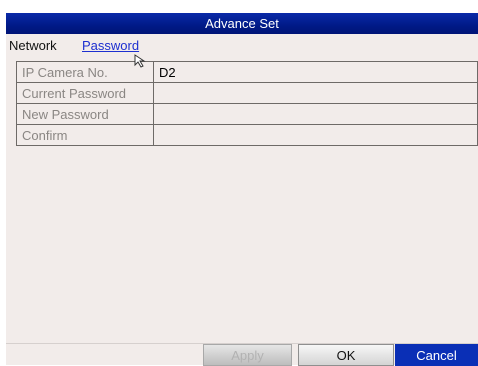 The height and width of the screenshot is (366, 478). Describe the element at coordinates (85, 93) in the screenshot. I see `current-password-label: Current Password` at that location.